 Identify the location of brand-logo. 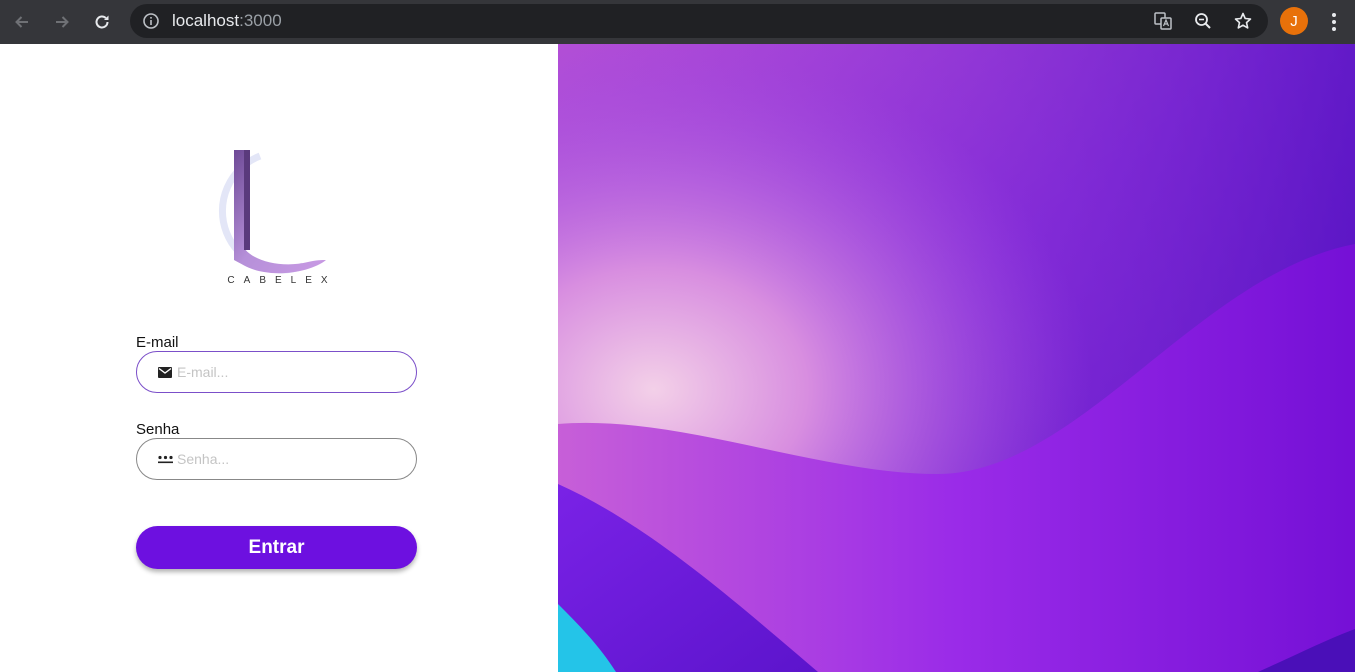
(272, 212).